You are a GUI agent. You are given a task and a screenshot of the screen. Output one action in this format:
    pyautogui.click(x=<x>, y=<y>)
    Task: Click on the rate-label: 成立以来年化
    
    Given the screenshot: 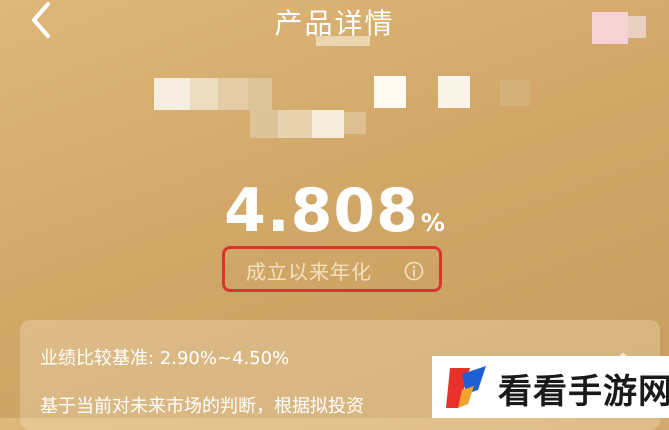 What is the action you would take?
    pyautogui.click(x=309, y=272)
    